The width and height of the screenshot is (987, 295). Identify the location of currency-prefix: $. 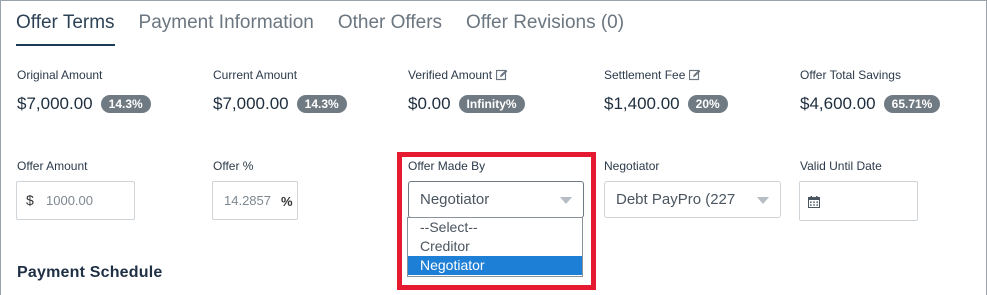
(30, 200).